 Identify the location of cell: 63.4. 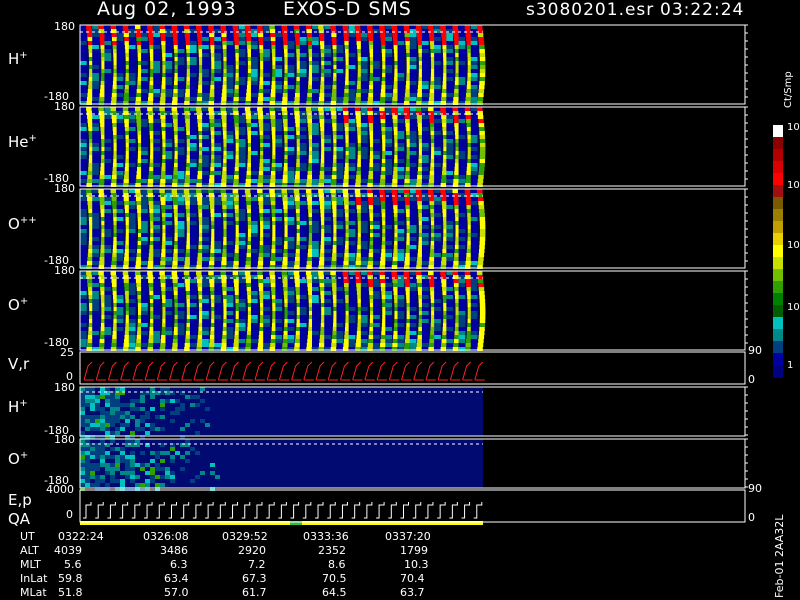
(176, 578).